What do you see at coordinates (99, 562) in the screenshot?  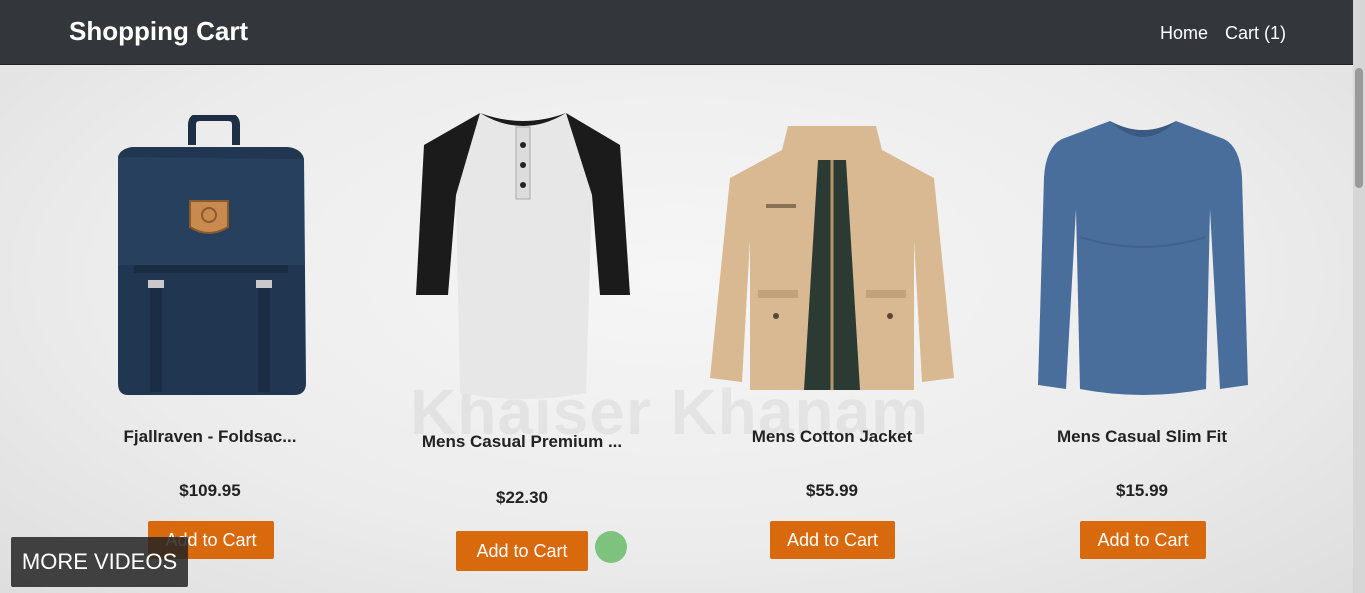 I see `more-videos-button: MORE VIDEOS` at bounding box center [99, 562].